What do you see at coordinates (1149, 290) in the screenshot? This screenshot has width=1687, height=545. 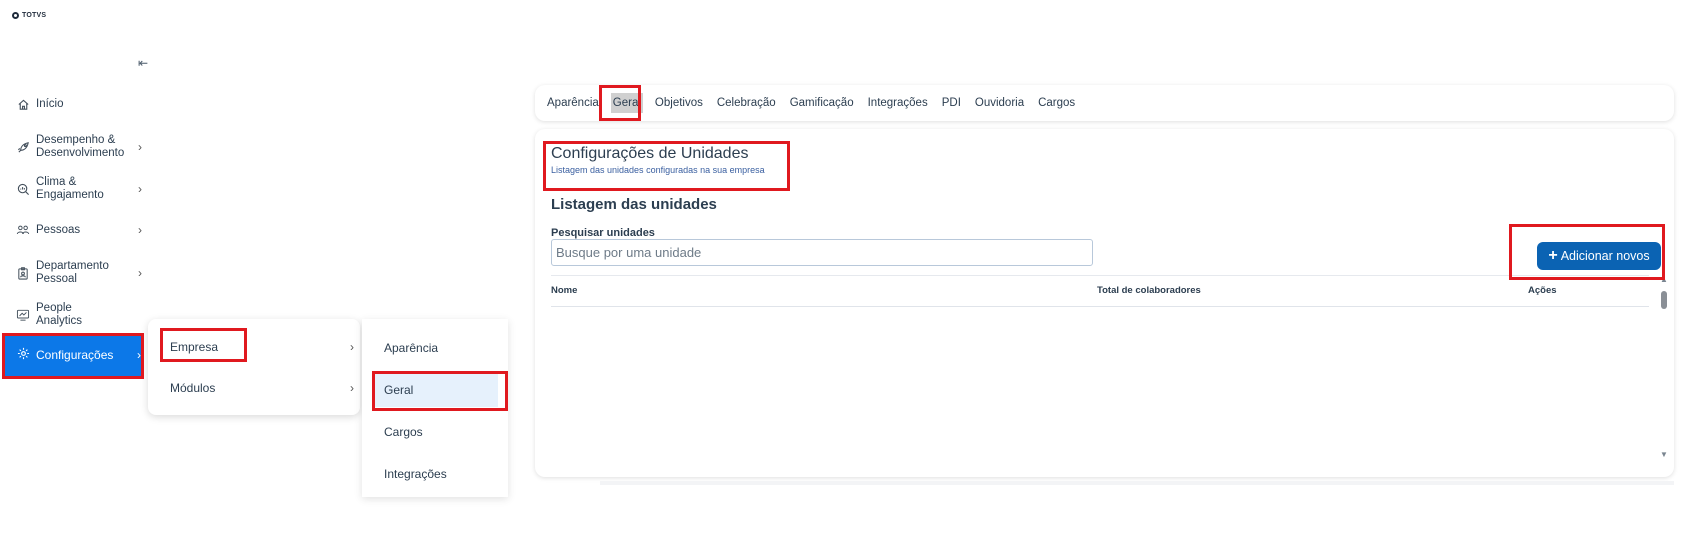 I see `column-header-total-colaboradores: Total de colaboradores` at bounding box center [1149, 290].